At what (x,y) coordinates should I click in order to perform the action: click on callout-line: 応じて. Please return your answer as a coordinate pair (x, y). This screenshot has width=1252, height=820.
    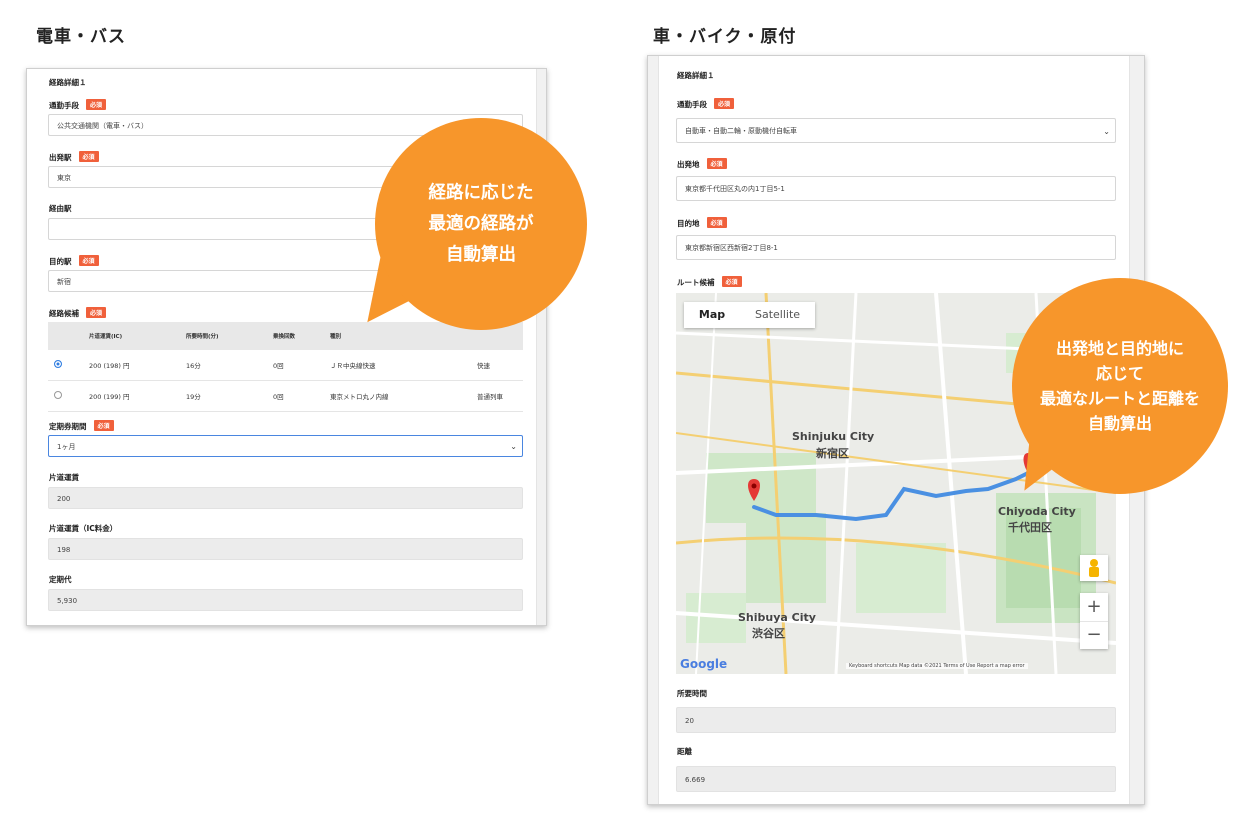
    Looking at the image, I should click on (1119, 373).